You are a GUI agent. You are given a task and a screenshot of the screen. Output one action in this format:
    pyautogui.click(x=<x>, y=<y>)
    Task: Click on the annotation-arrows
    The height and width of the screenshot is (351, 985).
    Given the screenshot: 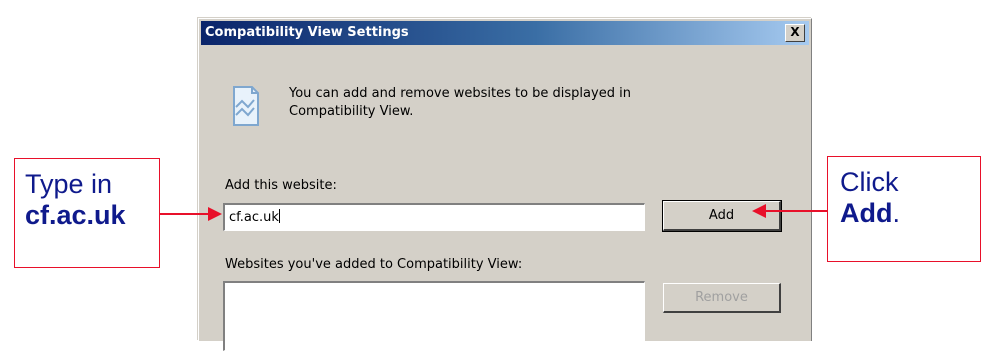 What is the action you would take?
    pyautogui.click(x=493, y=212)
    